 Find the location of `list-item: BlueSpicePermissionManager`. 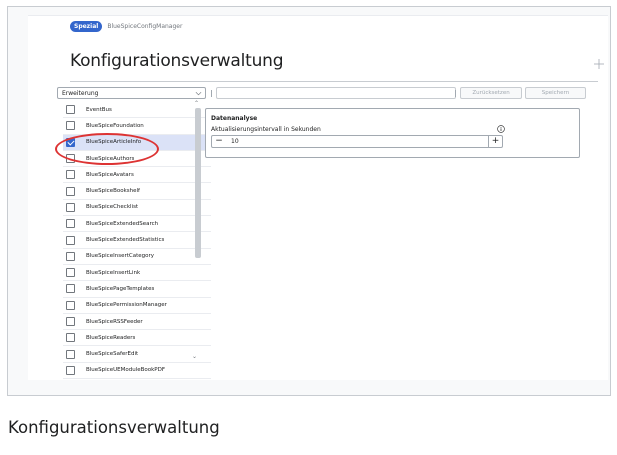

list-item: BlueSpicePermissionManager is located at coordinates (137, 306).